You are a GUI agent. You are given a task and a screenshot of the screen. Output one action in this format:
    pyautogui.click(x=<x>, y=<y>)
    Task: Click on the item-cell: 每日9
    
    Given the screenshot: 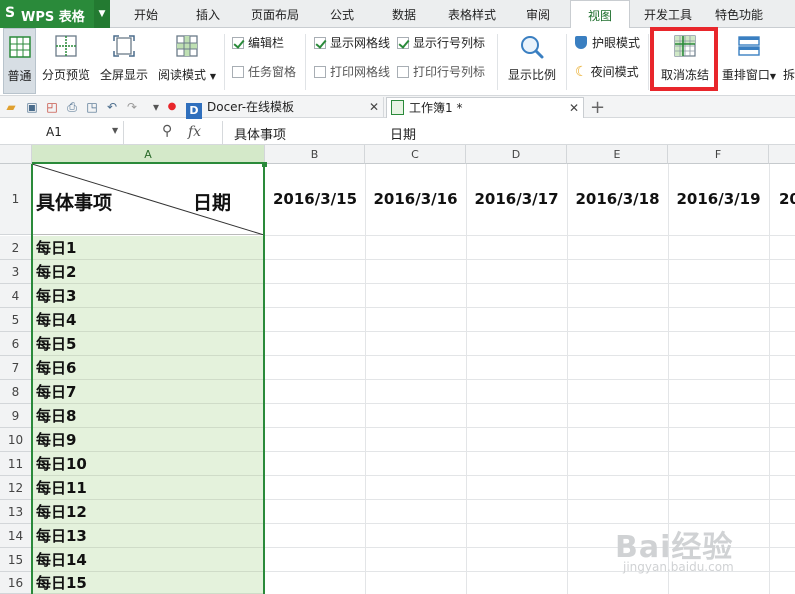 What is the action you would take?
    pyautogui.click(x=148, y=440)
    